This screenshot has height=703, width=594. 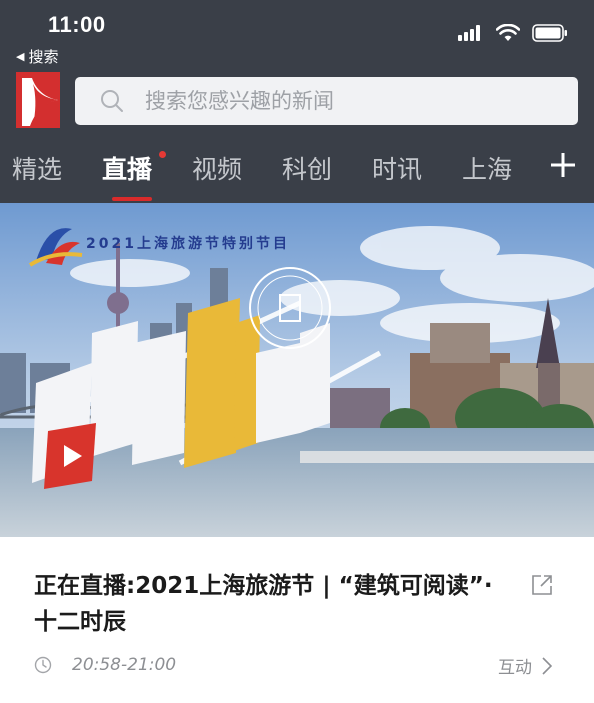 I want to click on new-content-dot, so click(x=162, y=154).